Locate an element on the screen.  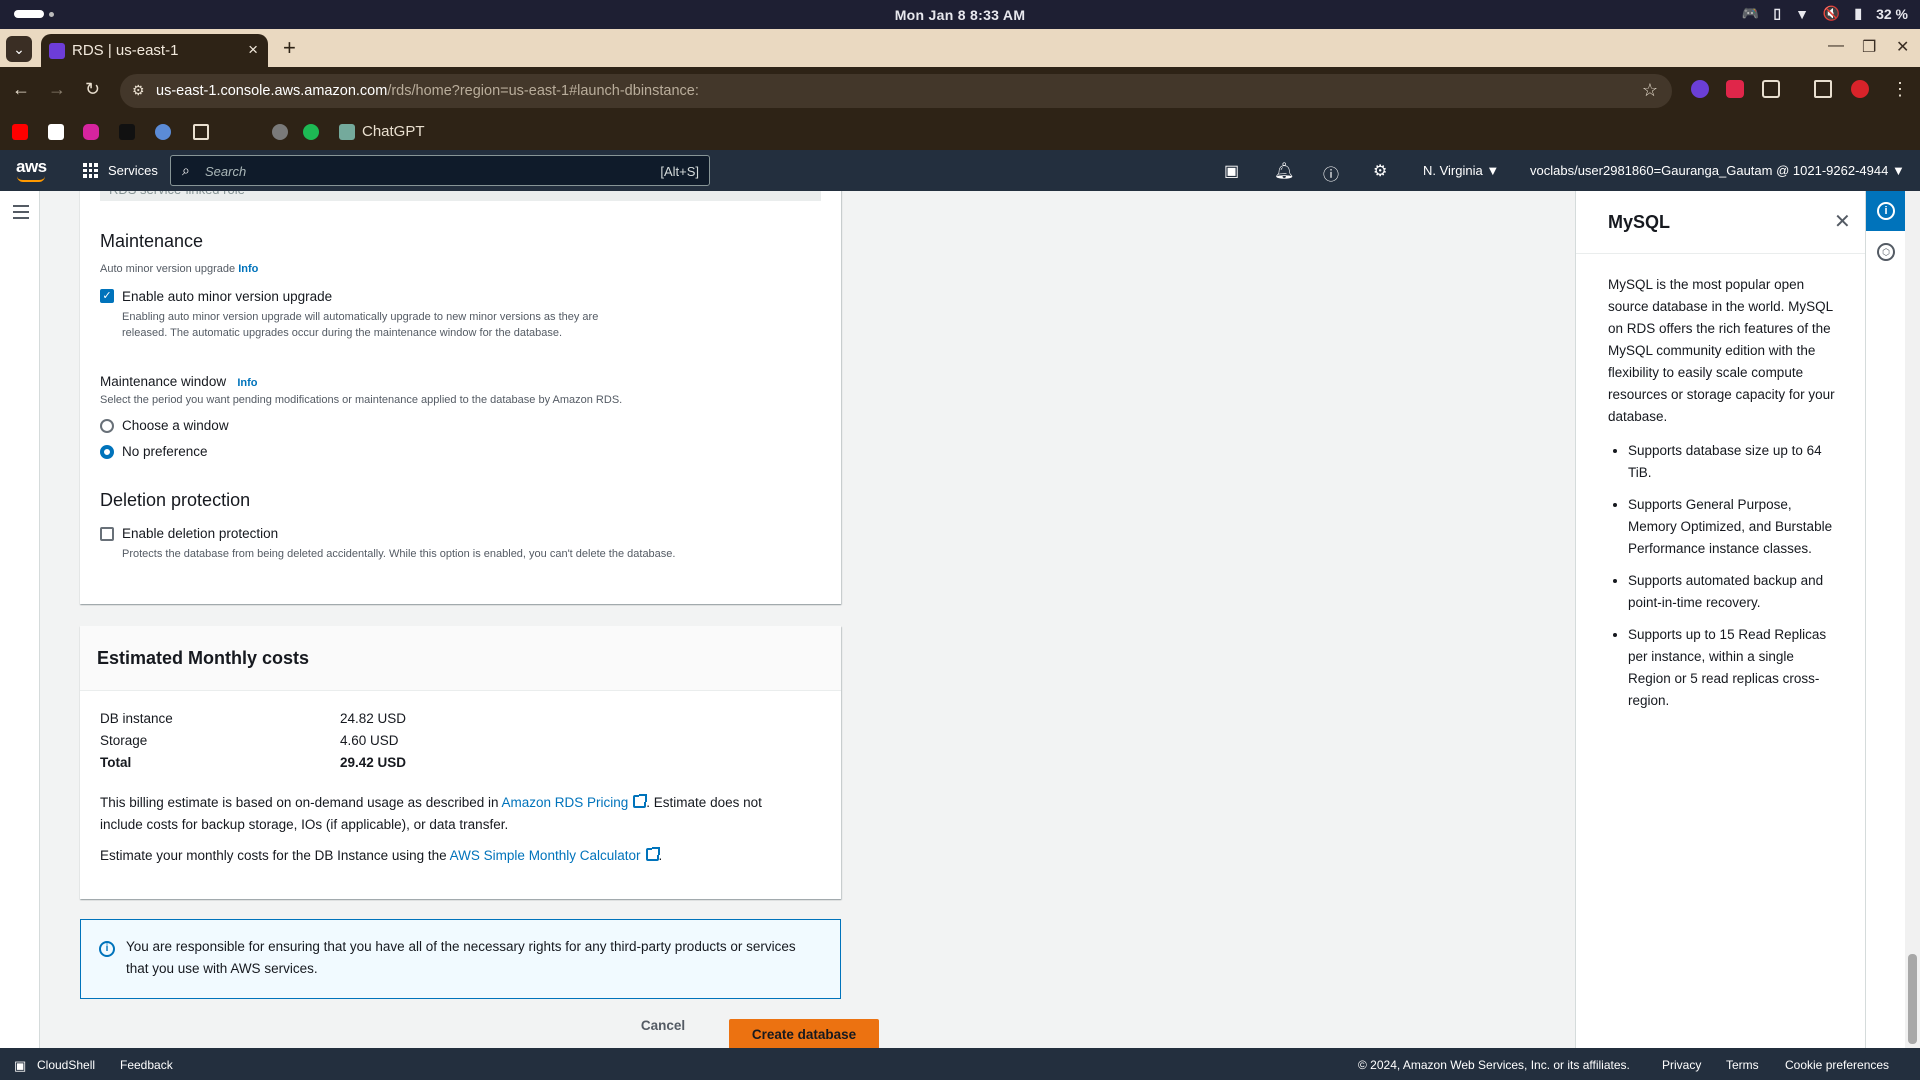
back-icon: ← is located at coordinates (21, 89).